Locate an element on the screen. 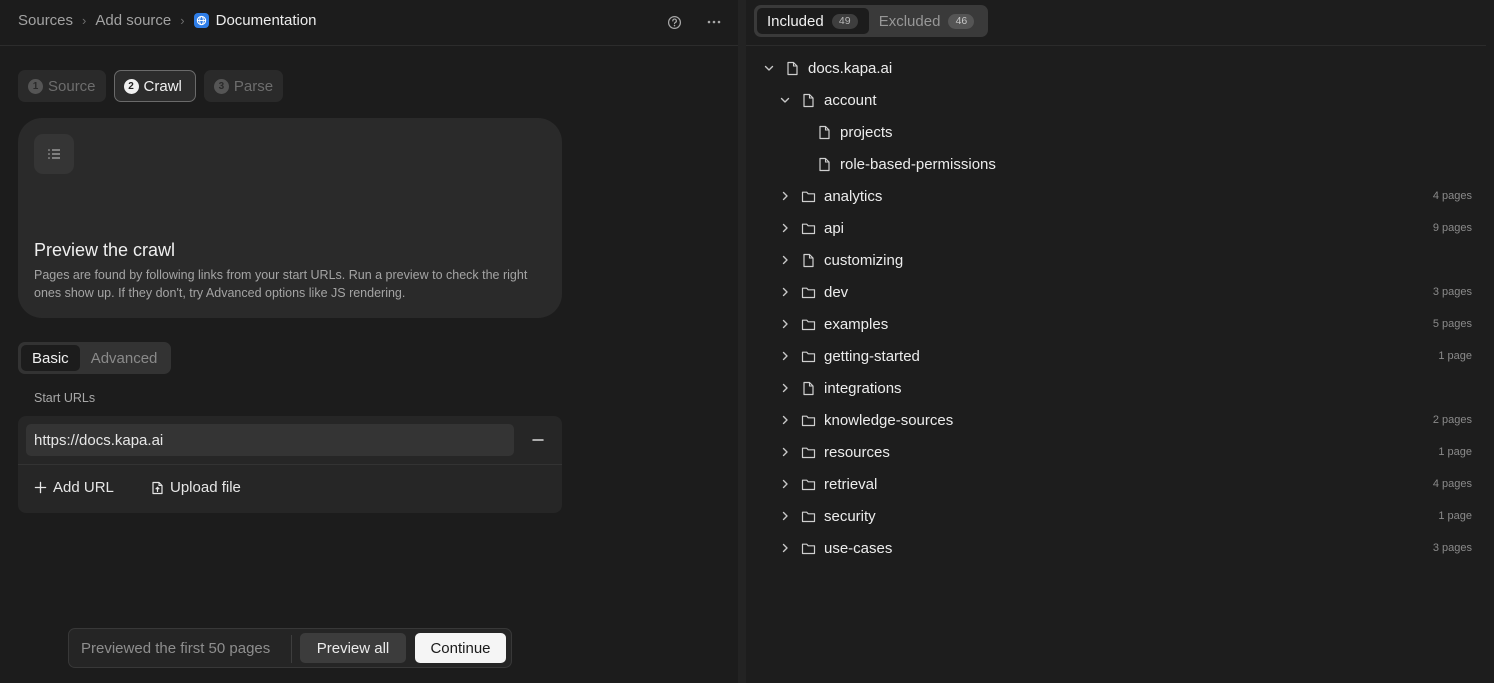 This screenshot has width=1494, height=683. tree-item-projects: projects is located at coordinates (1155, 132).